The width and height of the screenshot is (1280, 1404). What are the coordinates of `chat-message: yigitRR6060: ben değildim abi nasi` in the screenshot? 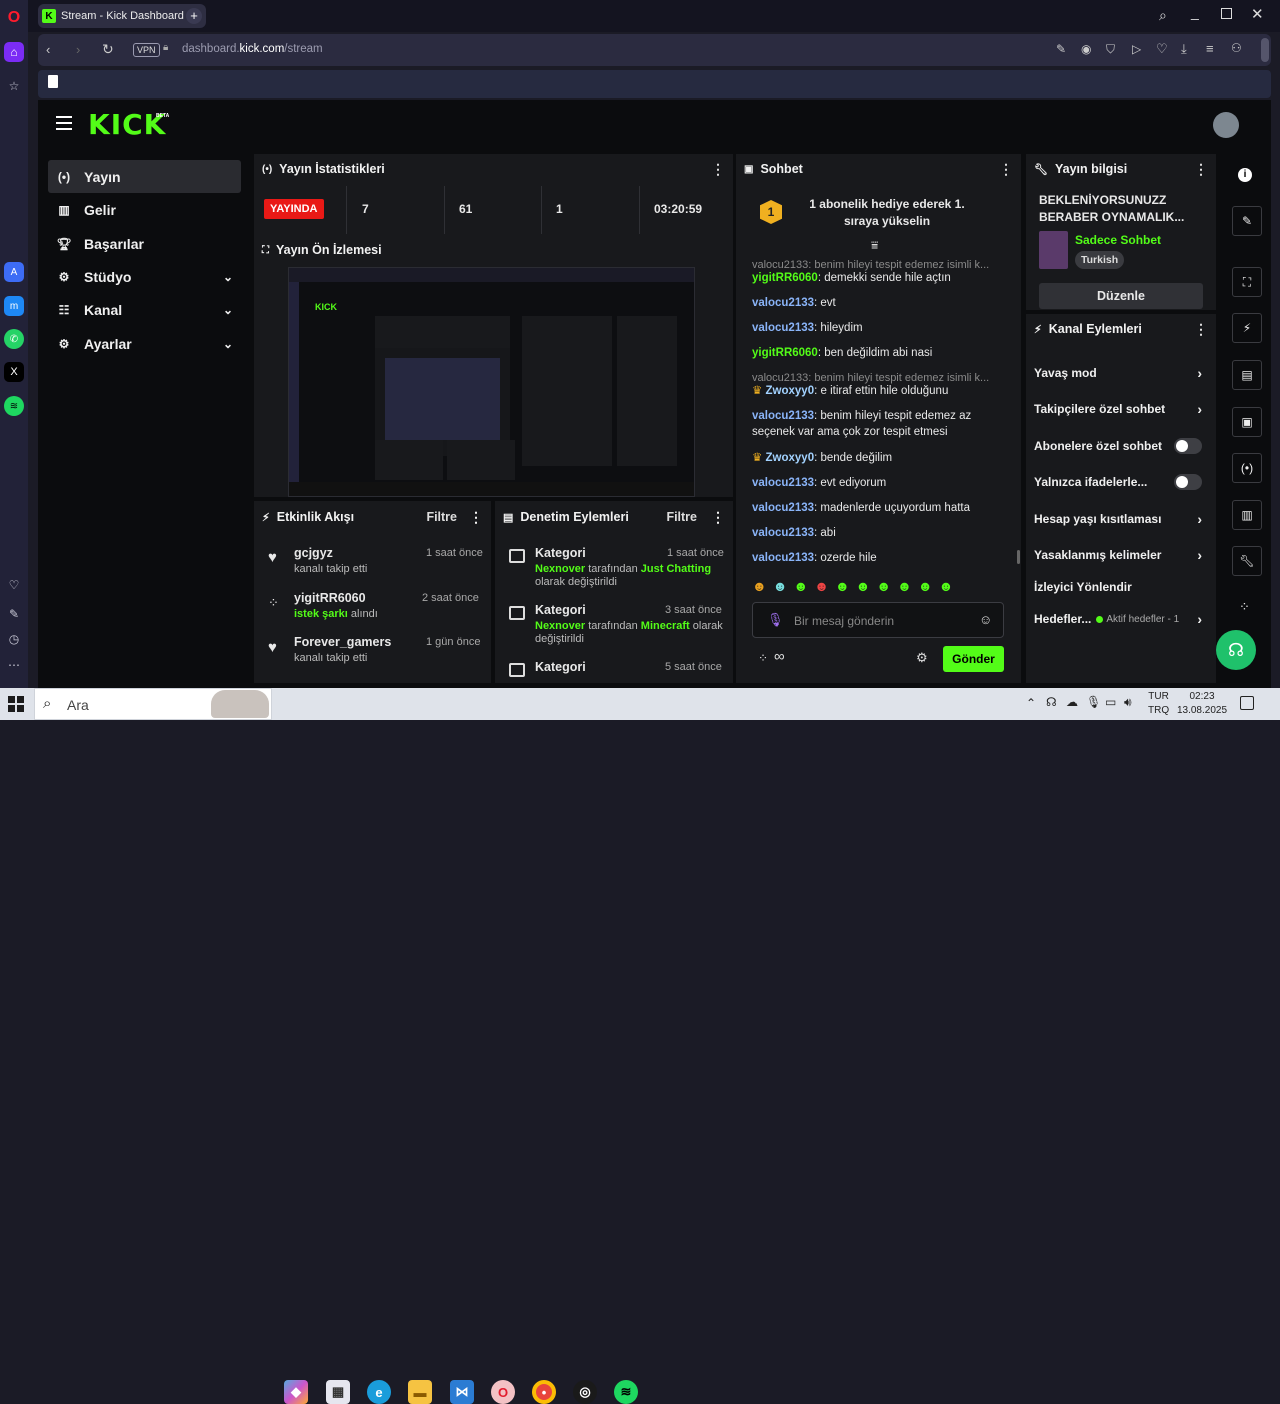 It's located at (877, 353).